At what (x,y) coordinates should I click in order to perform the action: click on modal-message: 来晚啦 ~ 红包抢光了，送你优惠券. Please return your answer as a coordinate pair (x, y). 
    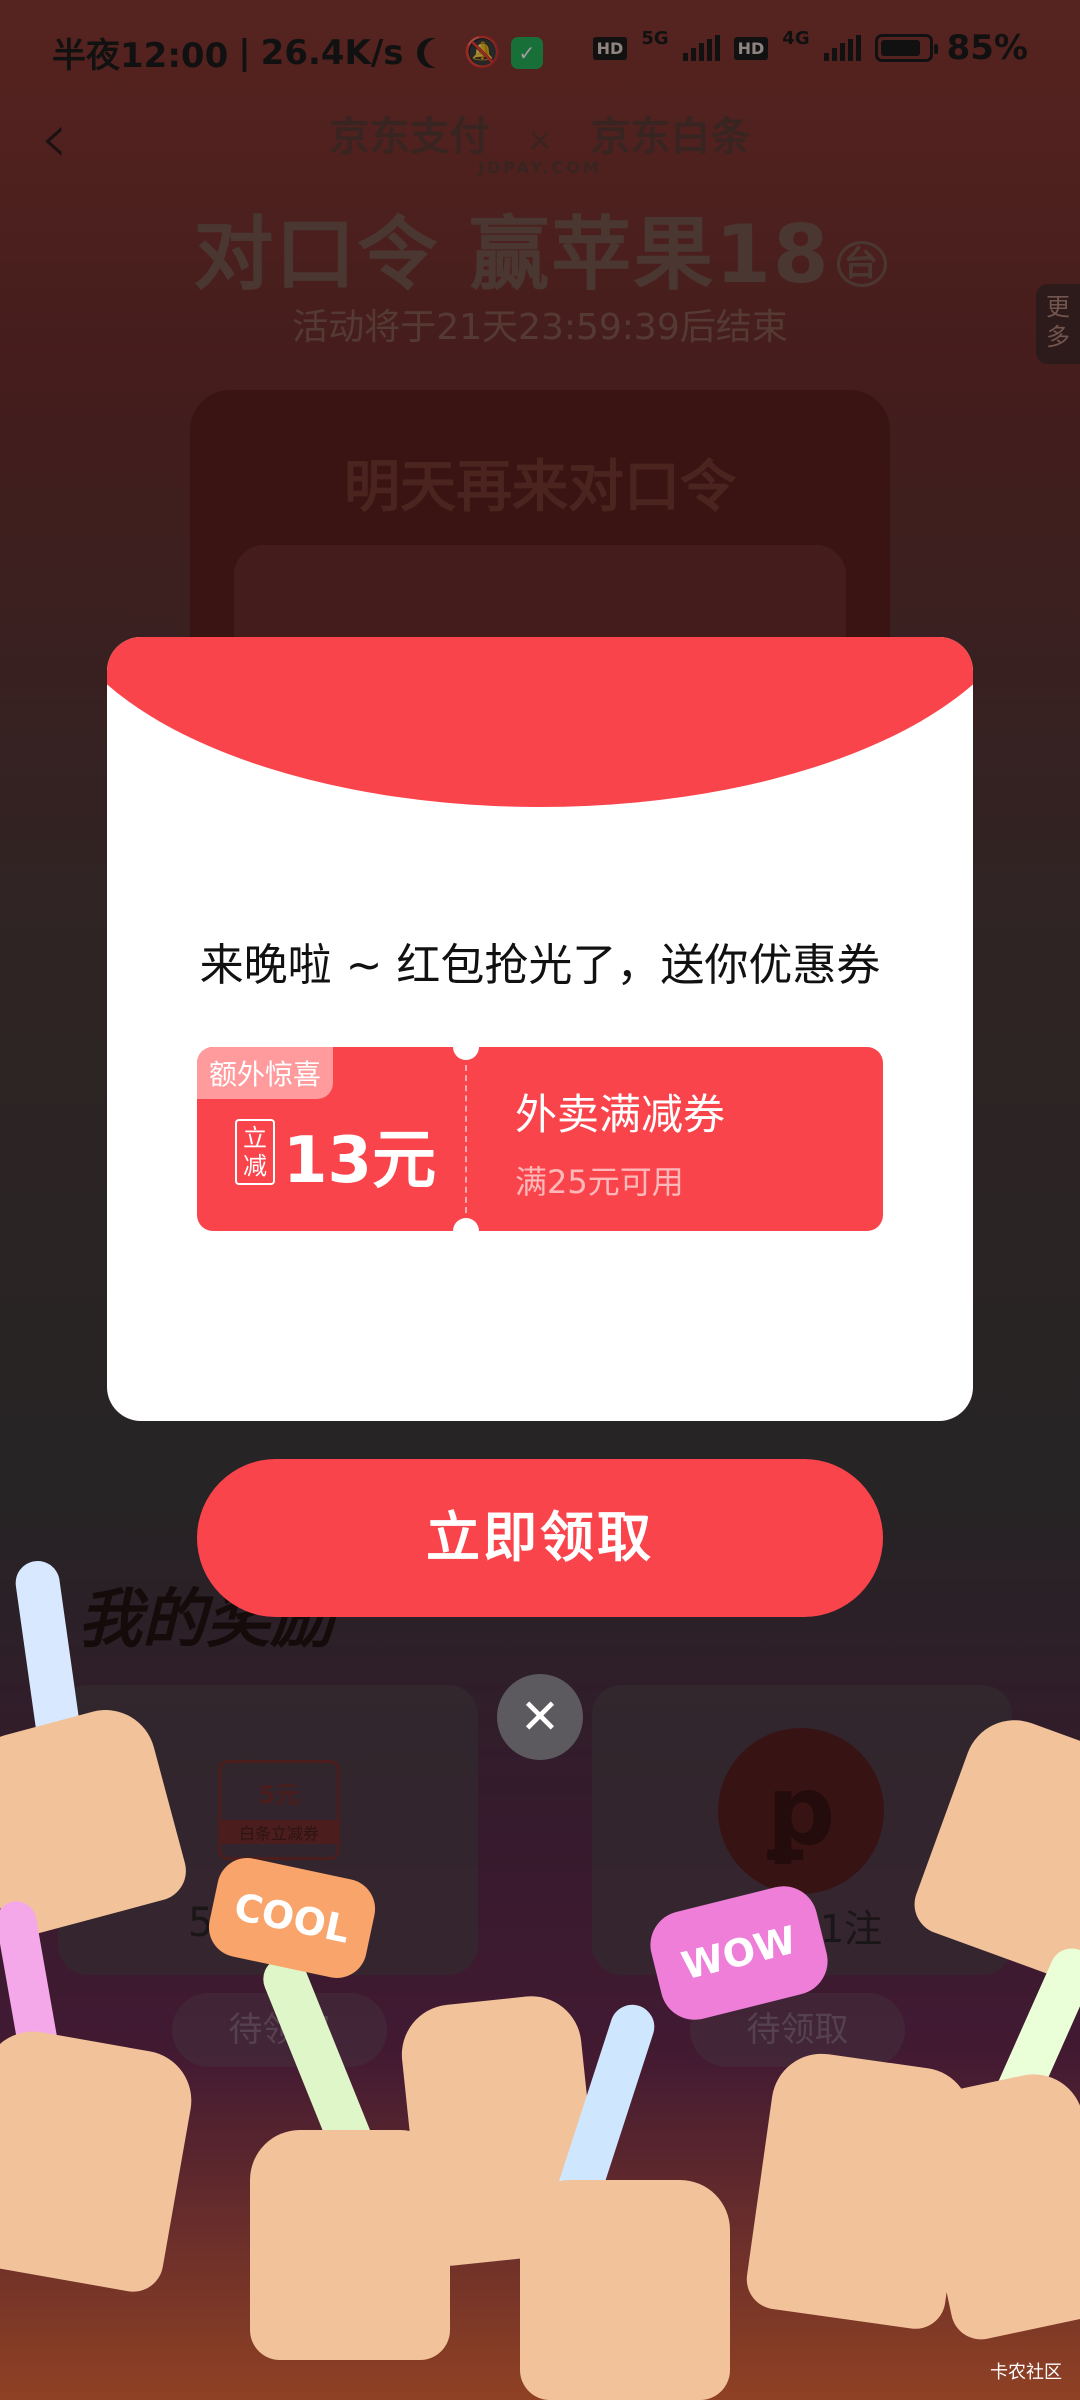
    Looking at the image, I should click on (540, 965).